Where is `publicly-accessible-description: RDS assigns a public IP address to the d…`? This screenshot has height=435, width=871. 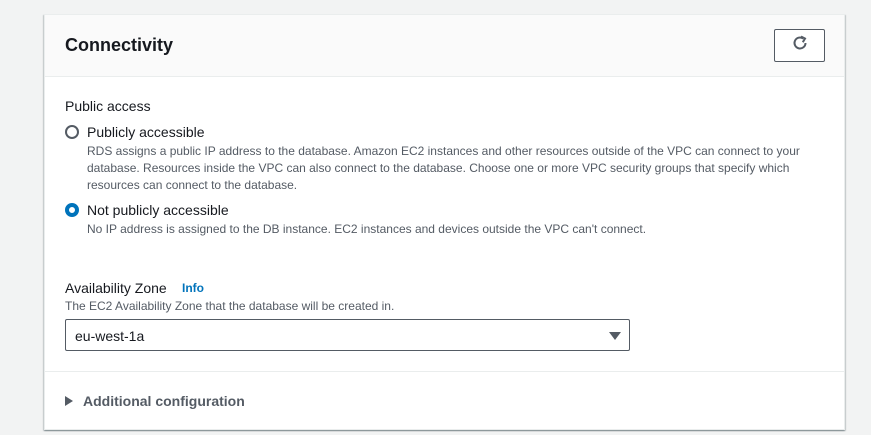
publicly-accessible-description: RDS assigns a public IP address to the d… is located at coordinates (443, 168).